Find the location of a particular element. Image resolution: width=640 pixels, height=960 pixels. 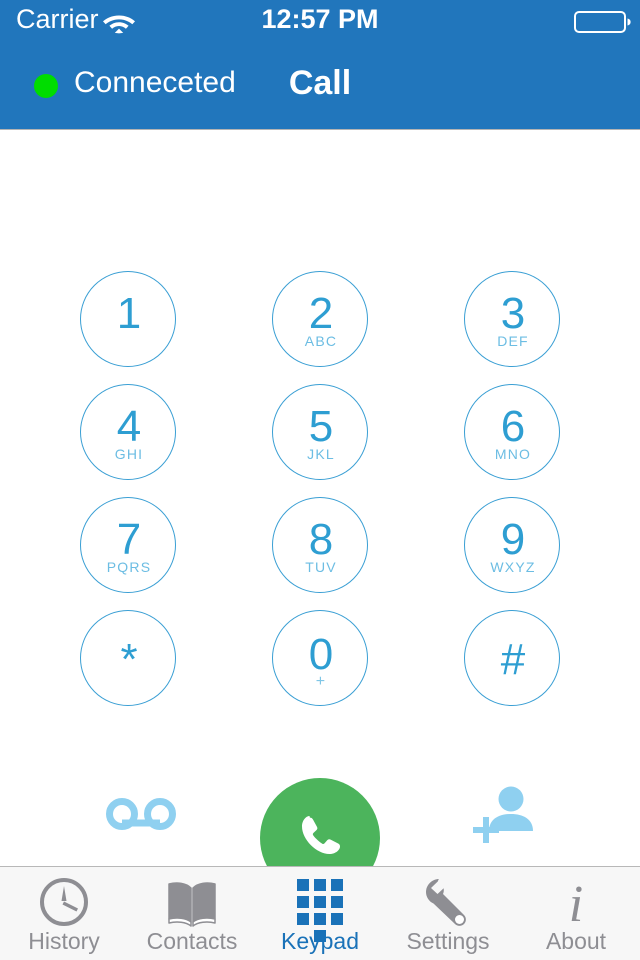

key-digit: 8 is located at coordinates (321, 539).